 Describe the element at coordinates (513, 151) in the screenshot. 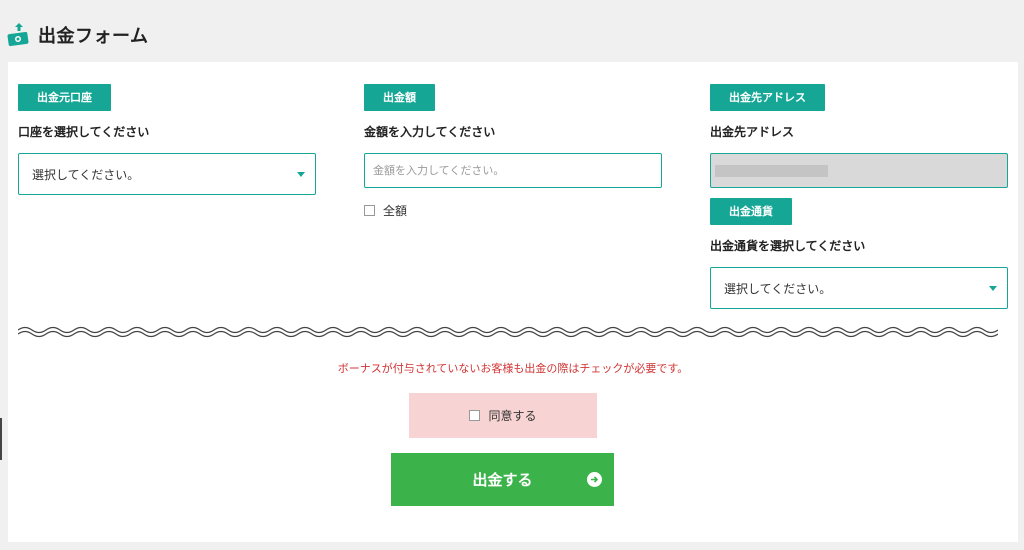

I see `amount-section: 出金額 金額を入力してください 全額` at that location.